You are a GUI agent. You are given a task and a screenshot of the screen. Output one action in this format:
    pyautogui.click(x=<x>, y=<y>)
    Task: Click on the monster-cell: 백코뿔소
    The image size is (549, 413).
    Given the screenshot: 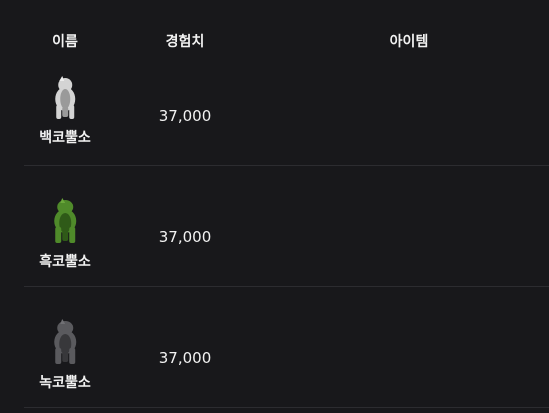 What is the action you would take?
    pyautogui.click(x=65, y=111)
    